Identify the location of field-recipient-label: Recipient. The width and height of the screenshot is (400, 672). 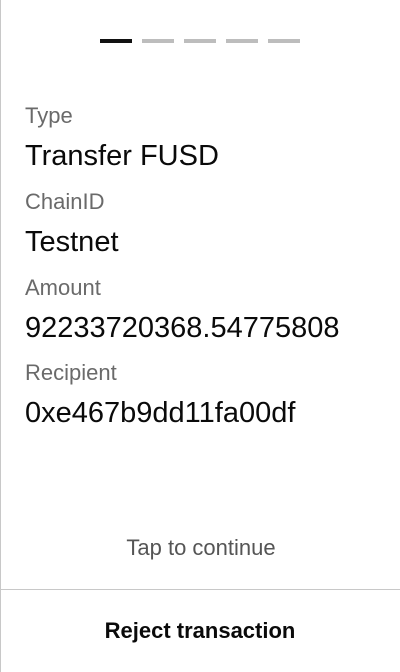
(71, 372).